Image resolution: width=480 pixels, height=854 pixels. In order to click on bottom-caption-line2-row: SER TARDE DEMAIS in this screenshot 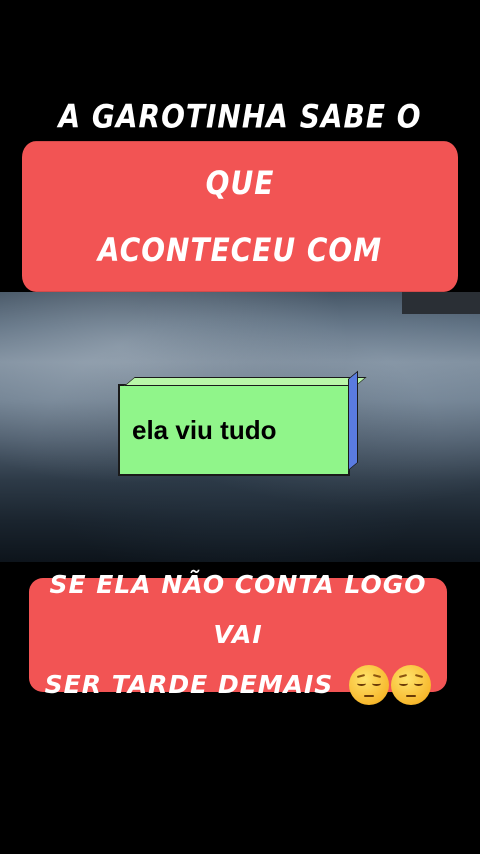, I will do `click(238, 685)`.